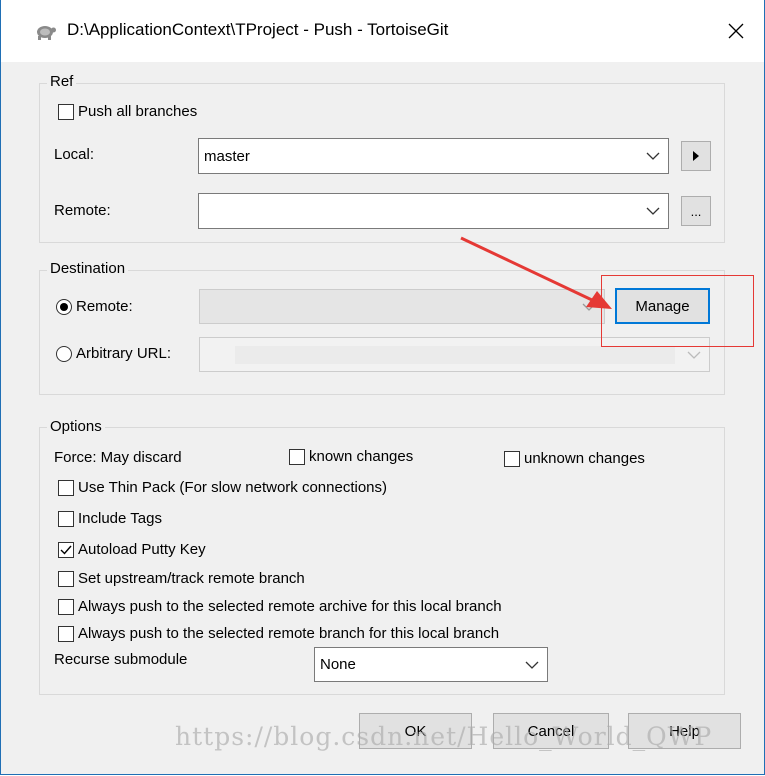  I want to click on set-upstream-checkbox, so click(66, 579).